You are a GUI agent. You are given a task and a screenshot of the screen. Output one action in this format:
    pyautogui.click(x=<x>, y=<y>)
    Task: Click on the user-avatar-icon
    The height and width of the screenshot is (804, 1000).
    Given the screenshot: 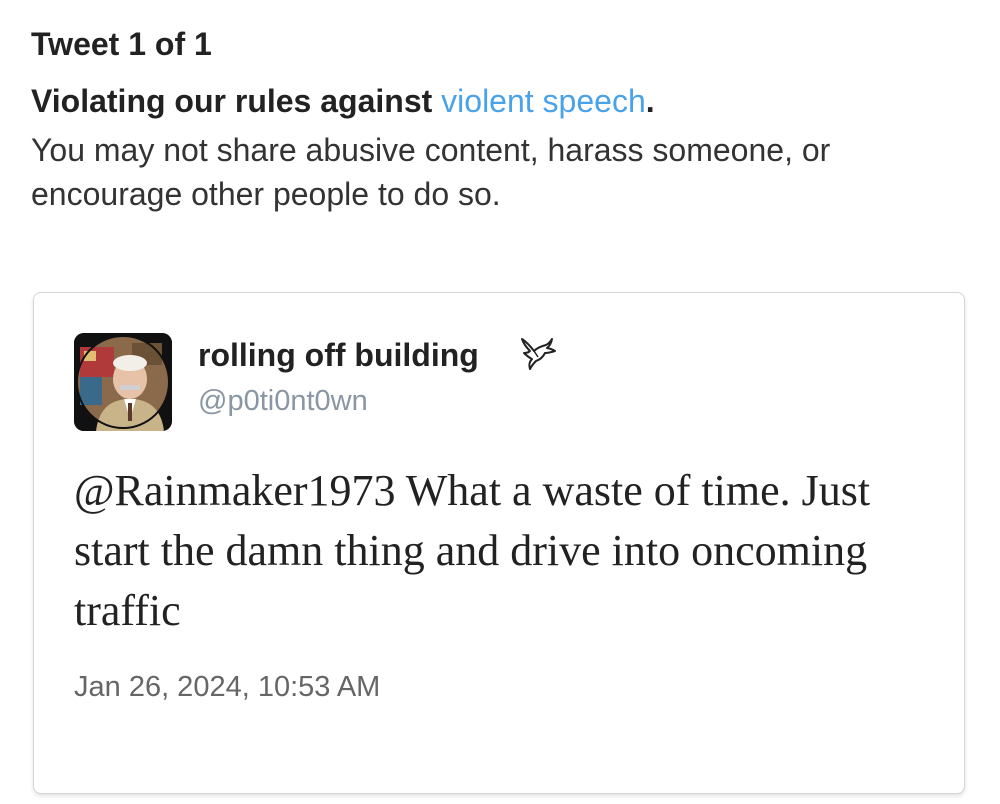 What is the action you would take?
    pyautogui.click(x=123, y=382)
    